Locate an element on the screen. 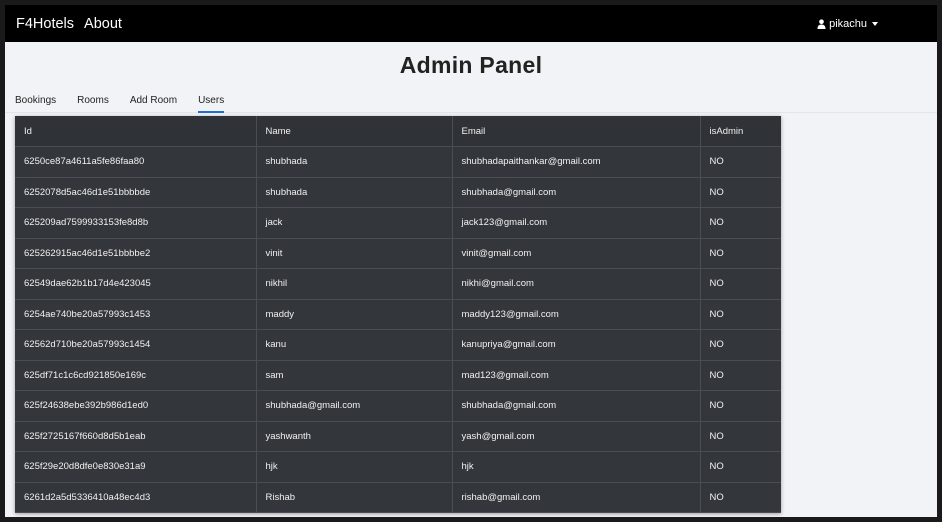 The image size is (942, 522). cell-name: Rishab is located at coordinates (354, 497).